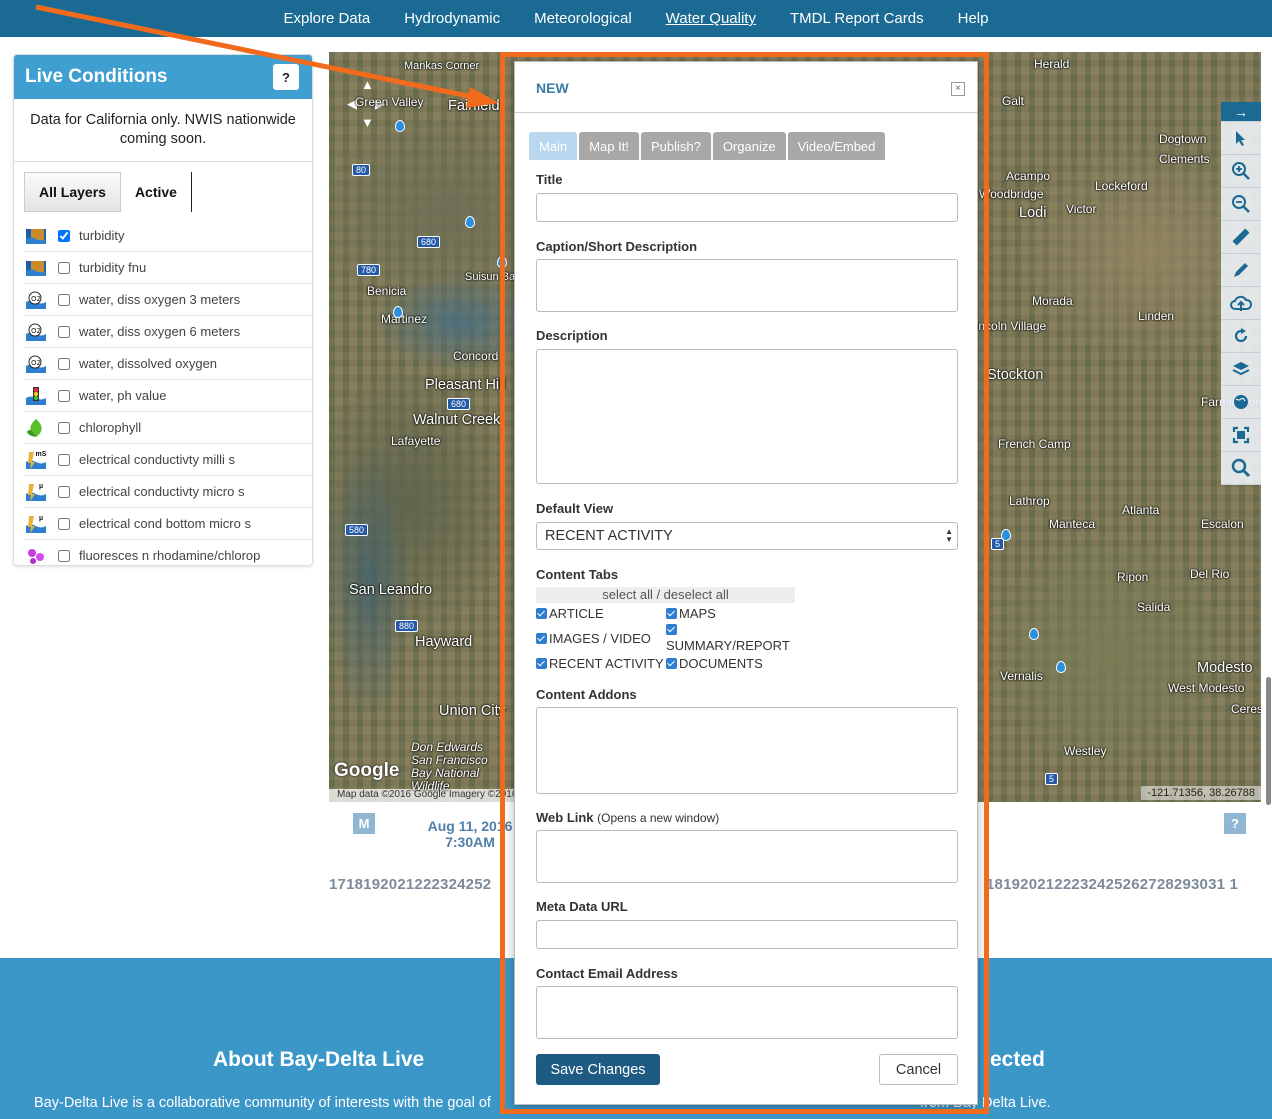 The height and width of the screenshot is (1119, 1272). I want to click on tab-publish: Publish?, so click(675, 146).